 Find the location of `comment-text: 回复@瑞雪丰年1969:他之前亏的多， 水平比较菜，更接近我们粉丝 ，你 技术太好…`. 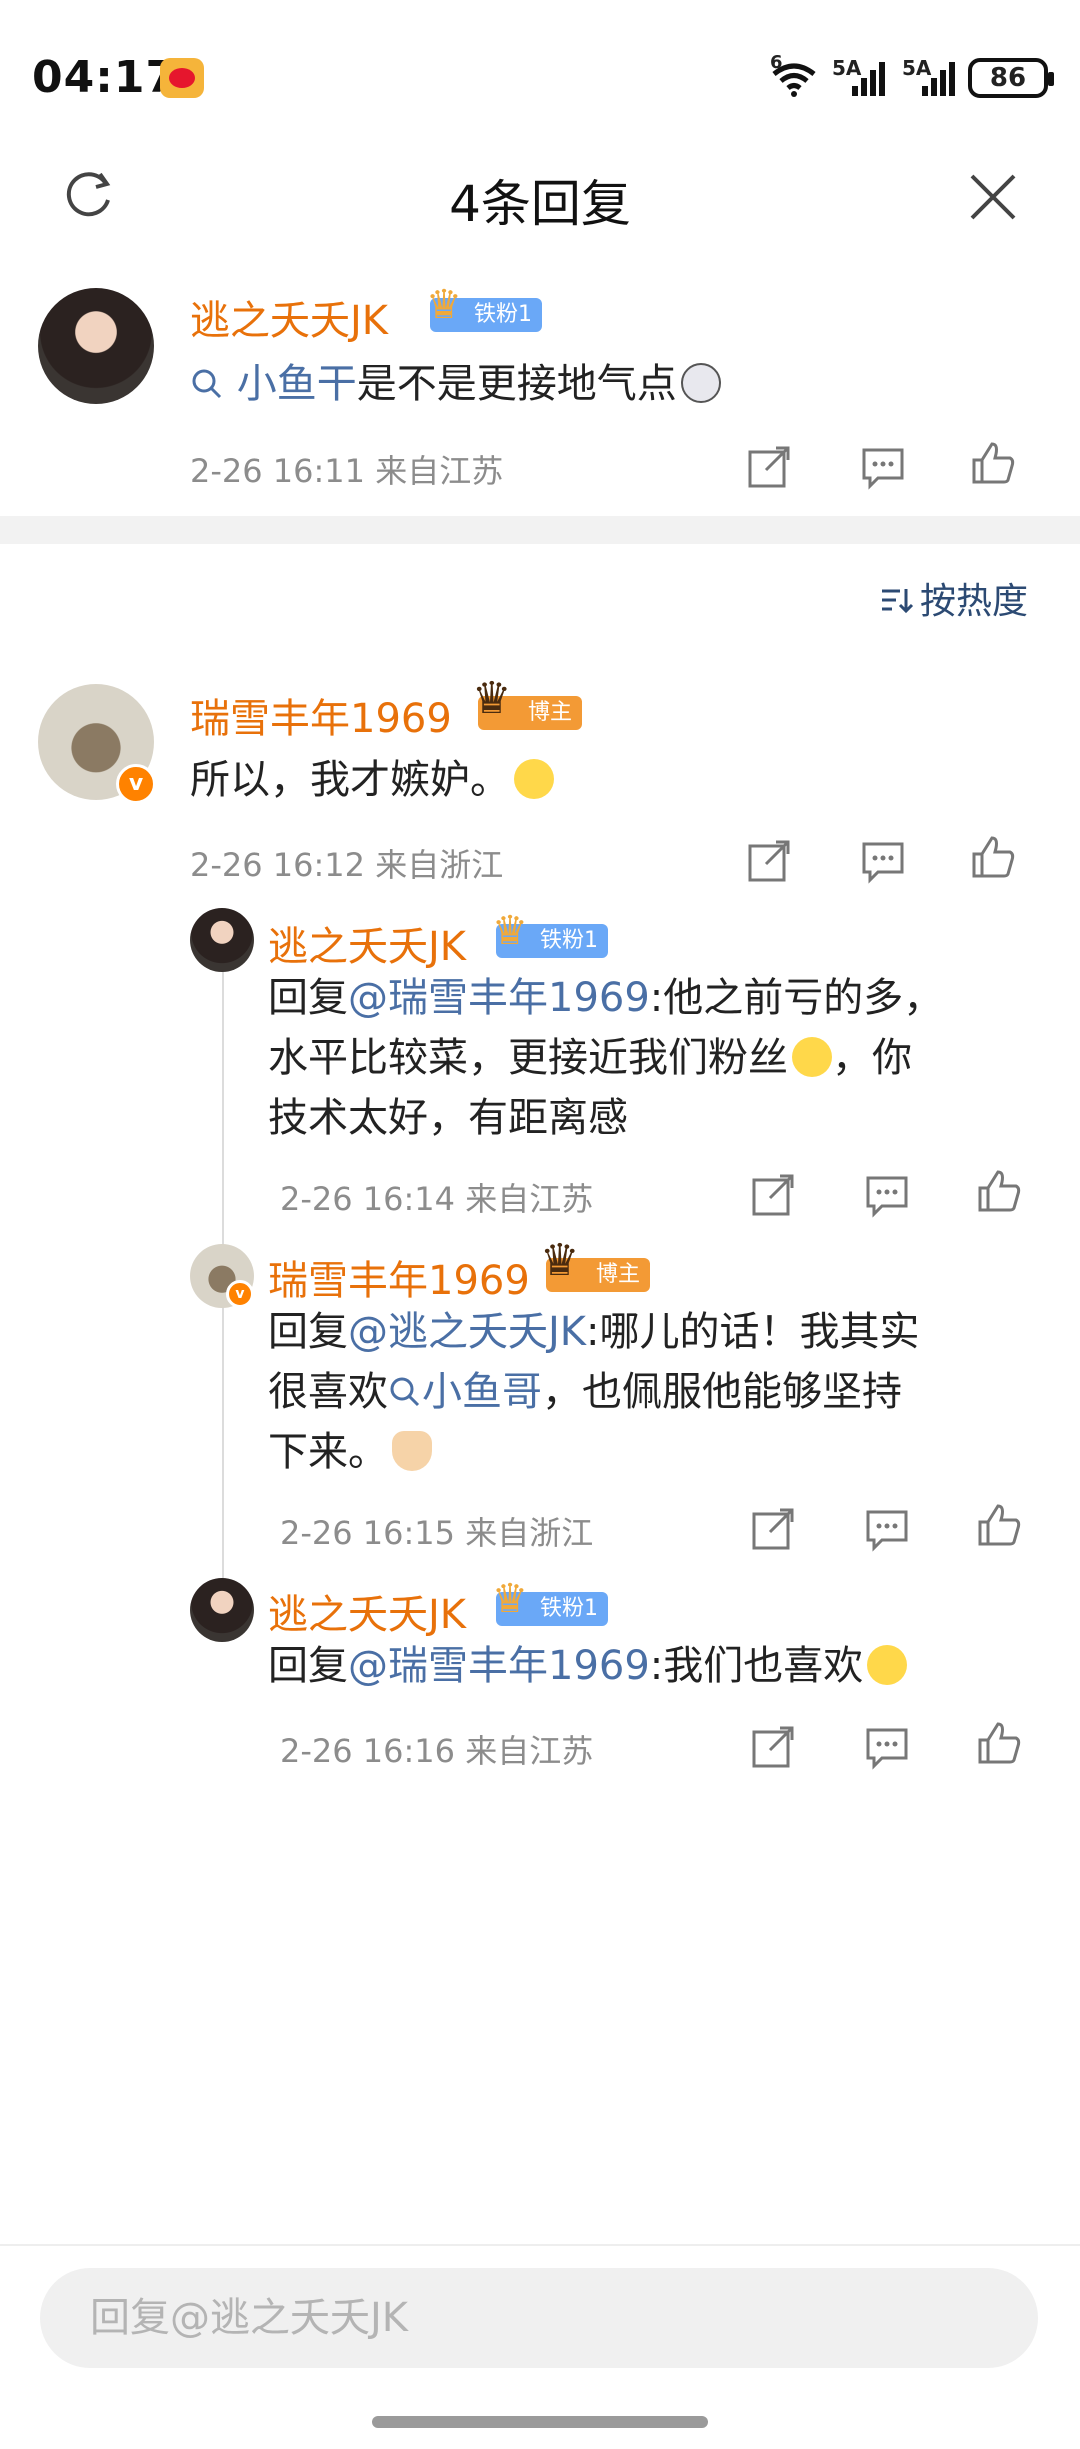

comment-text: 回复@瑞雪丰年1969:他之前亏的多， 水平比较菜，更接近我们粉丝 ，你 技术太好… is located at coordinates (648, 1058).